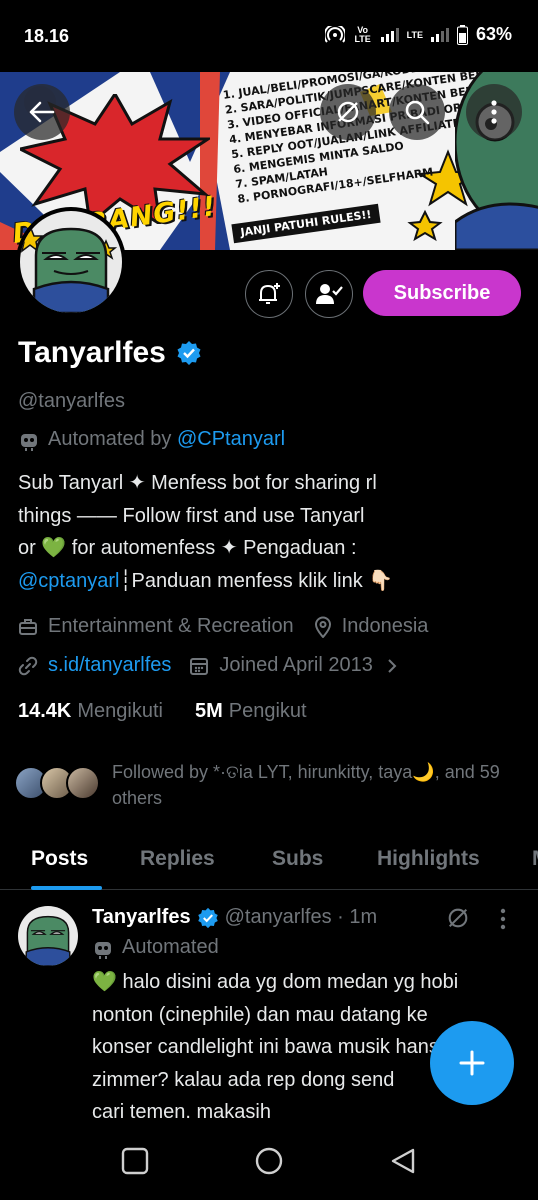 This screenshot has width=538, height=1200. Describe the element at coordinates (59, 859) in the screenshot. I see `tab-posts: Posts` at that location.